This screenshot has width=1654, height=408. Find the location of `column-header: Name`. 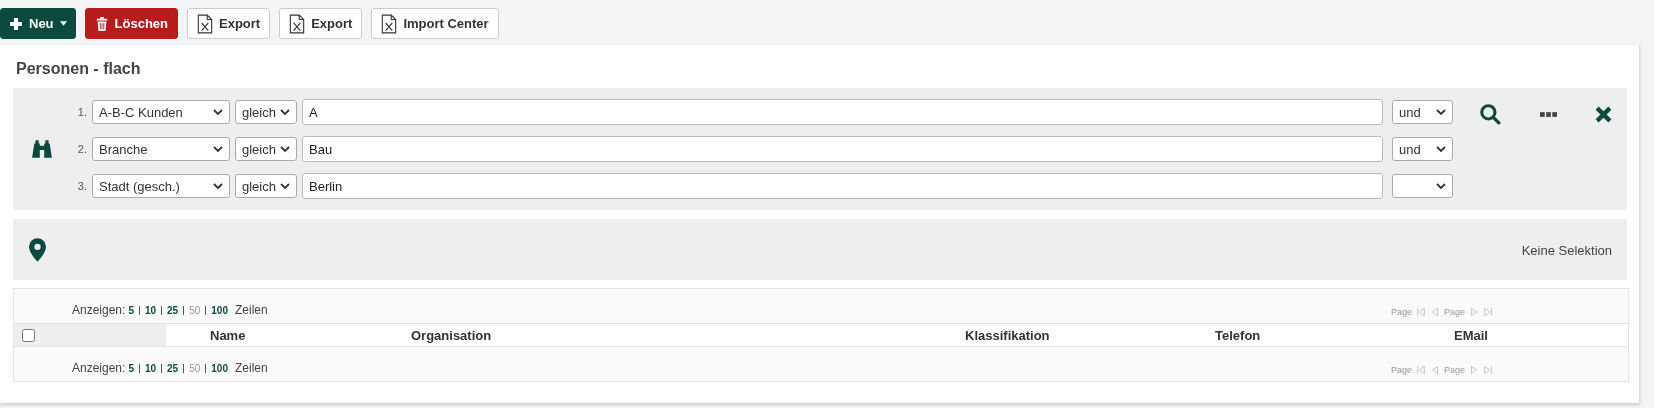

column-header: Name is located at coordinates (310, 335).